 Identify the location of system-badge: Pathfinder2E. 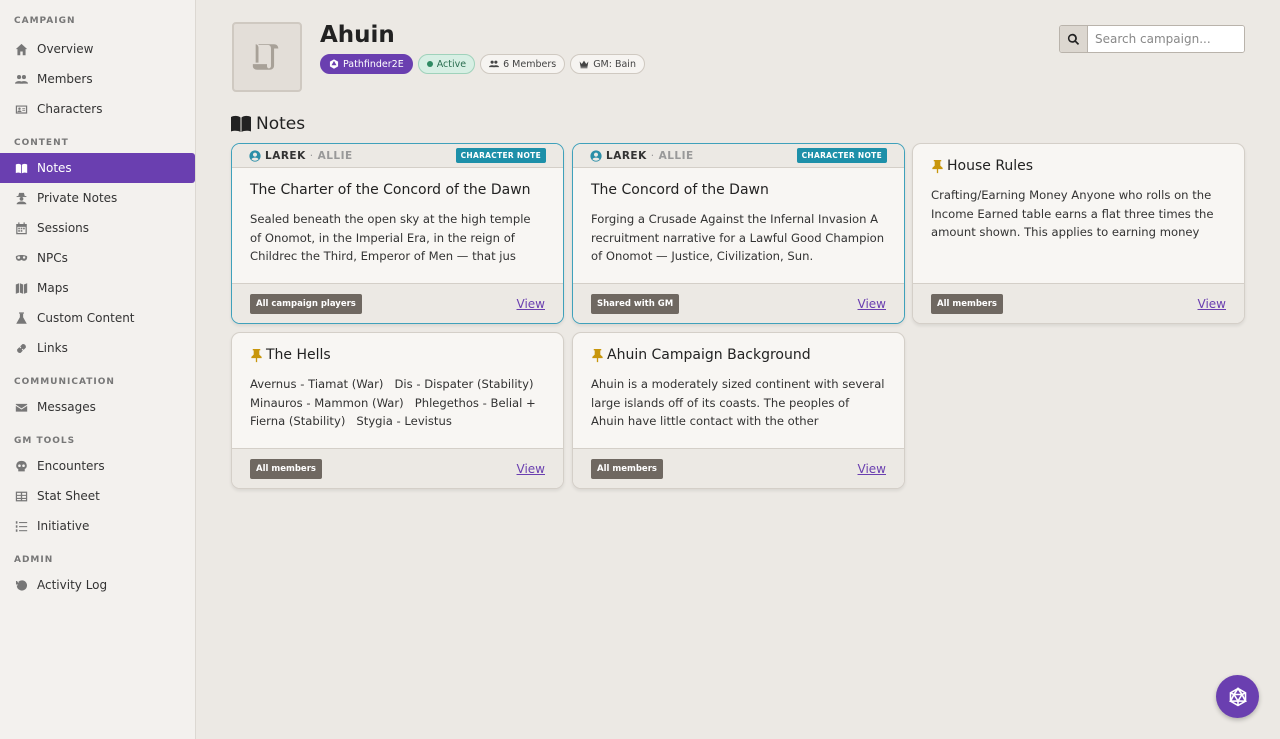
(366, 64).